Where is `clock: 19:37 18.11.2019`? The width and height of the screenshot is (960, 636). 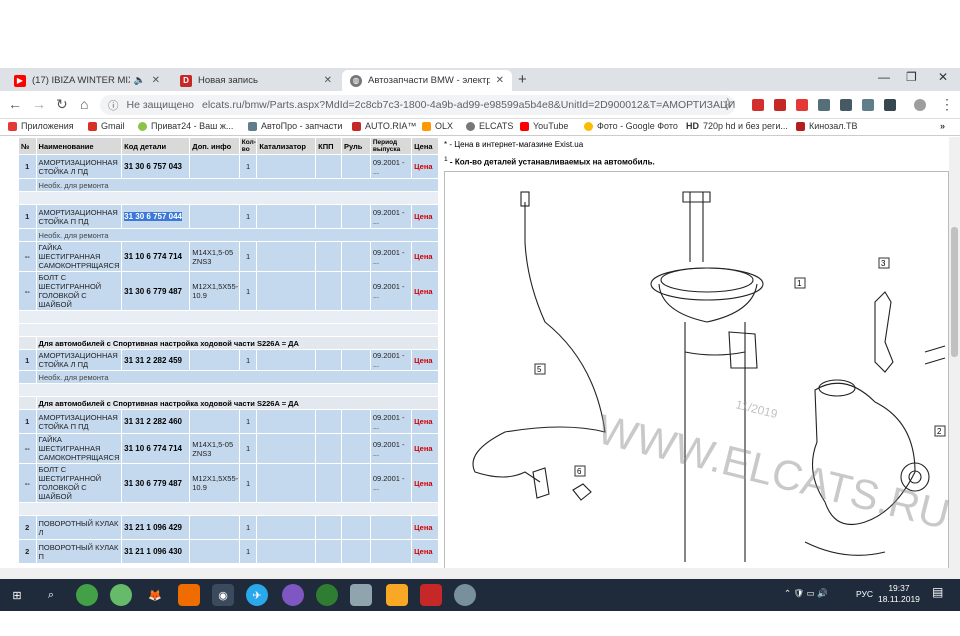
clock: 19:37 18.11.2019 is located at coordinates (899, 594).